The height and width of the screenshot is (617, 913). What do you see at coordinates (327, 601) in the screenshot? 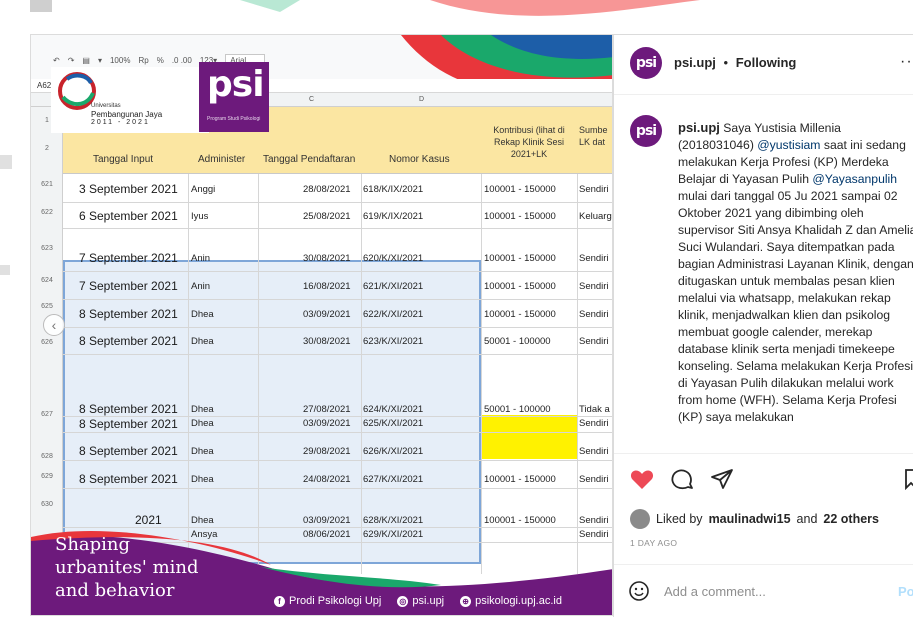
I see `facebook-link: f Prodi Psikologi Upj` at bounding box center [327, 601].